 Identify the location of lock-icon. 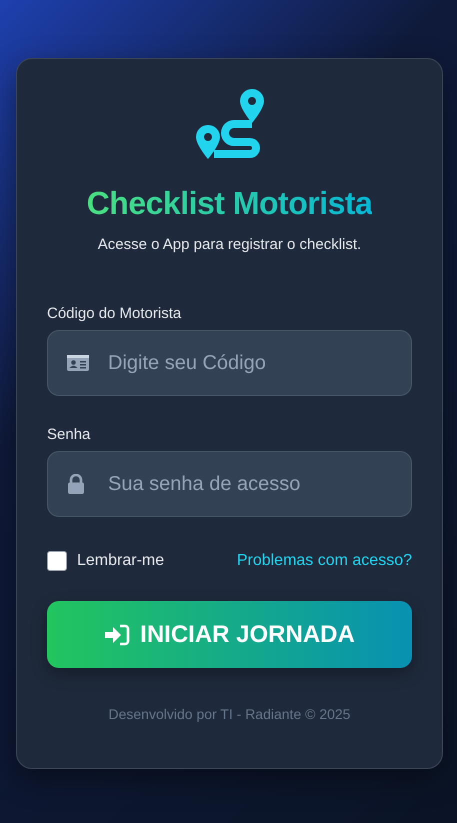
(76, 484).